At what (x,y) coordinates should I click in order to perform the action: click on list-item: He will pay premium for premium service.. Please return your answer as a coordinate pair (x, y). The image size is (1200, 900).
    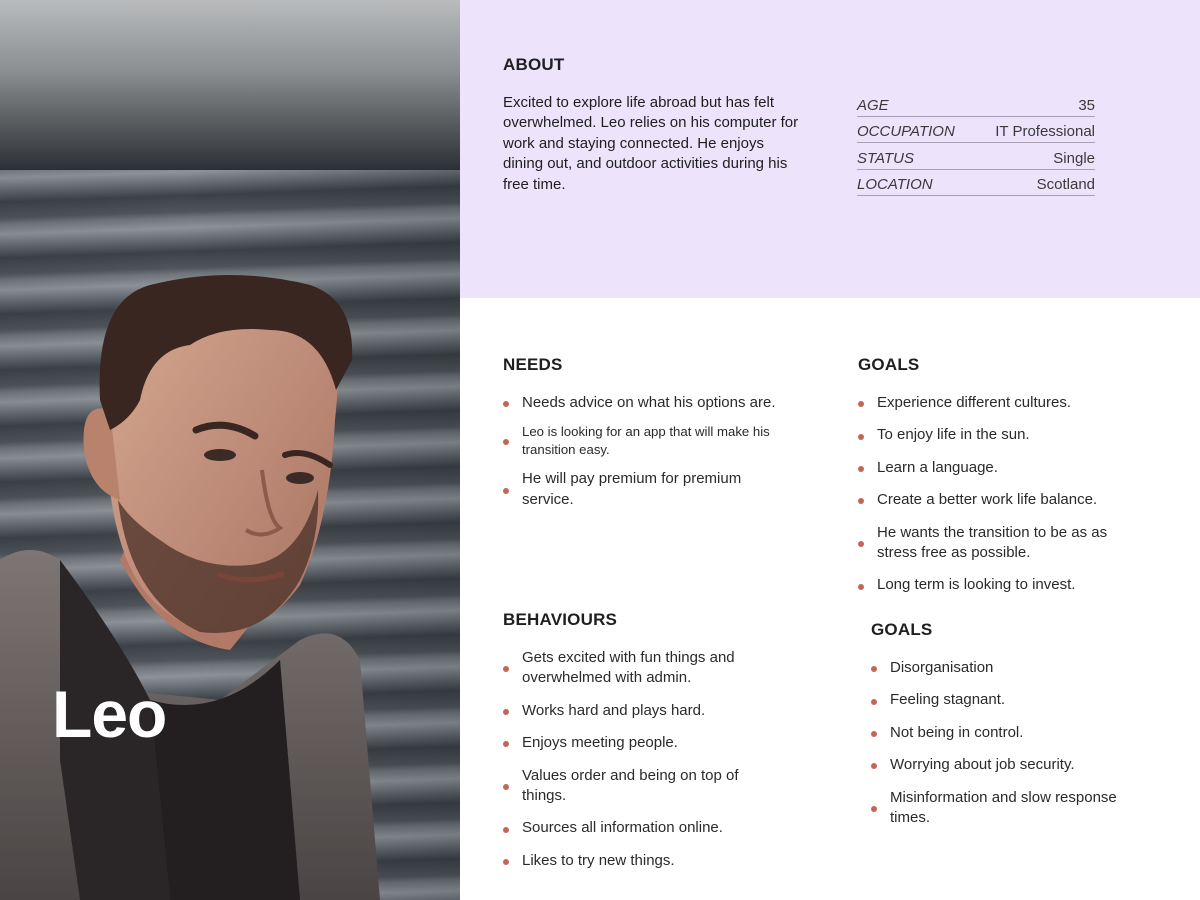
    Looking at the image, I should click on (648, 489).